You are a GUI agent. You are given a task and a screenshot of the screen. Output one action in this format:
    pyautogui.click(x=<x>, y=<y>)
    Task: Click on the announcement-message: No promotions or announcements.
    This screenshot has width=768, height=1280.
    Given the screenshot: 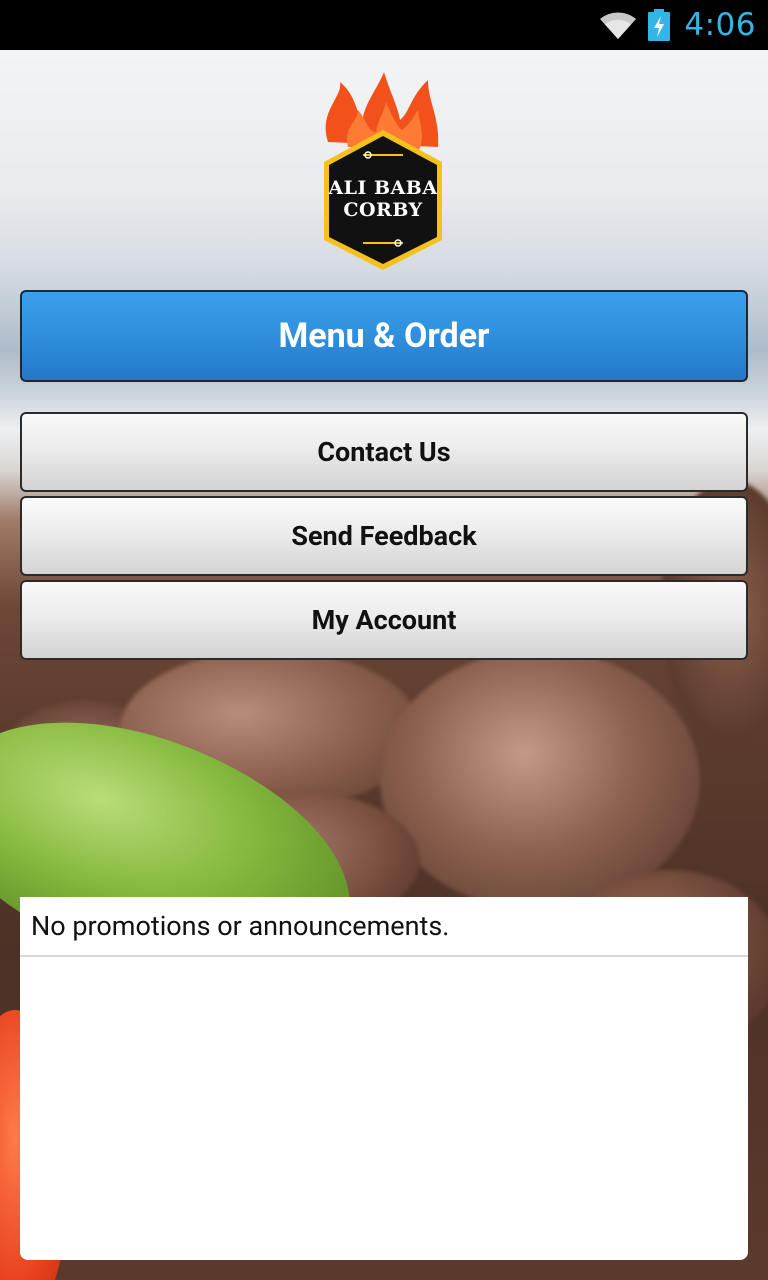 What is the action you would take?
    pyautogui.click(x=384, y=927)
    